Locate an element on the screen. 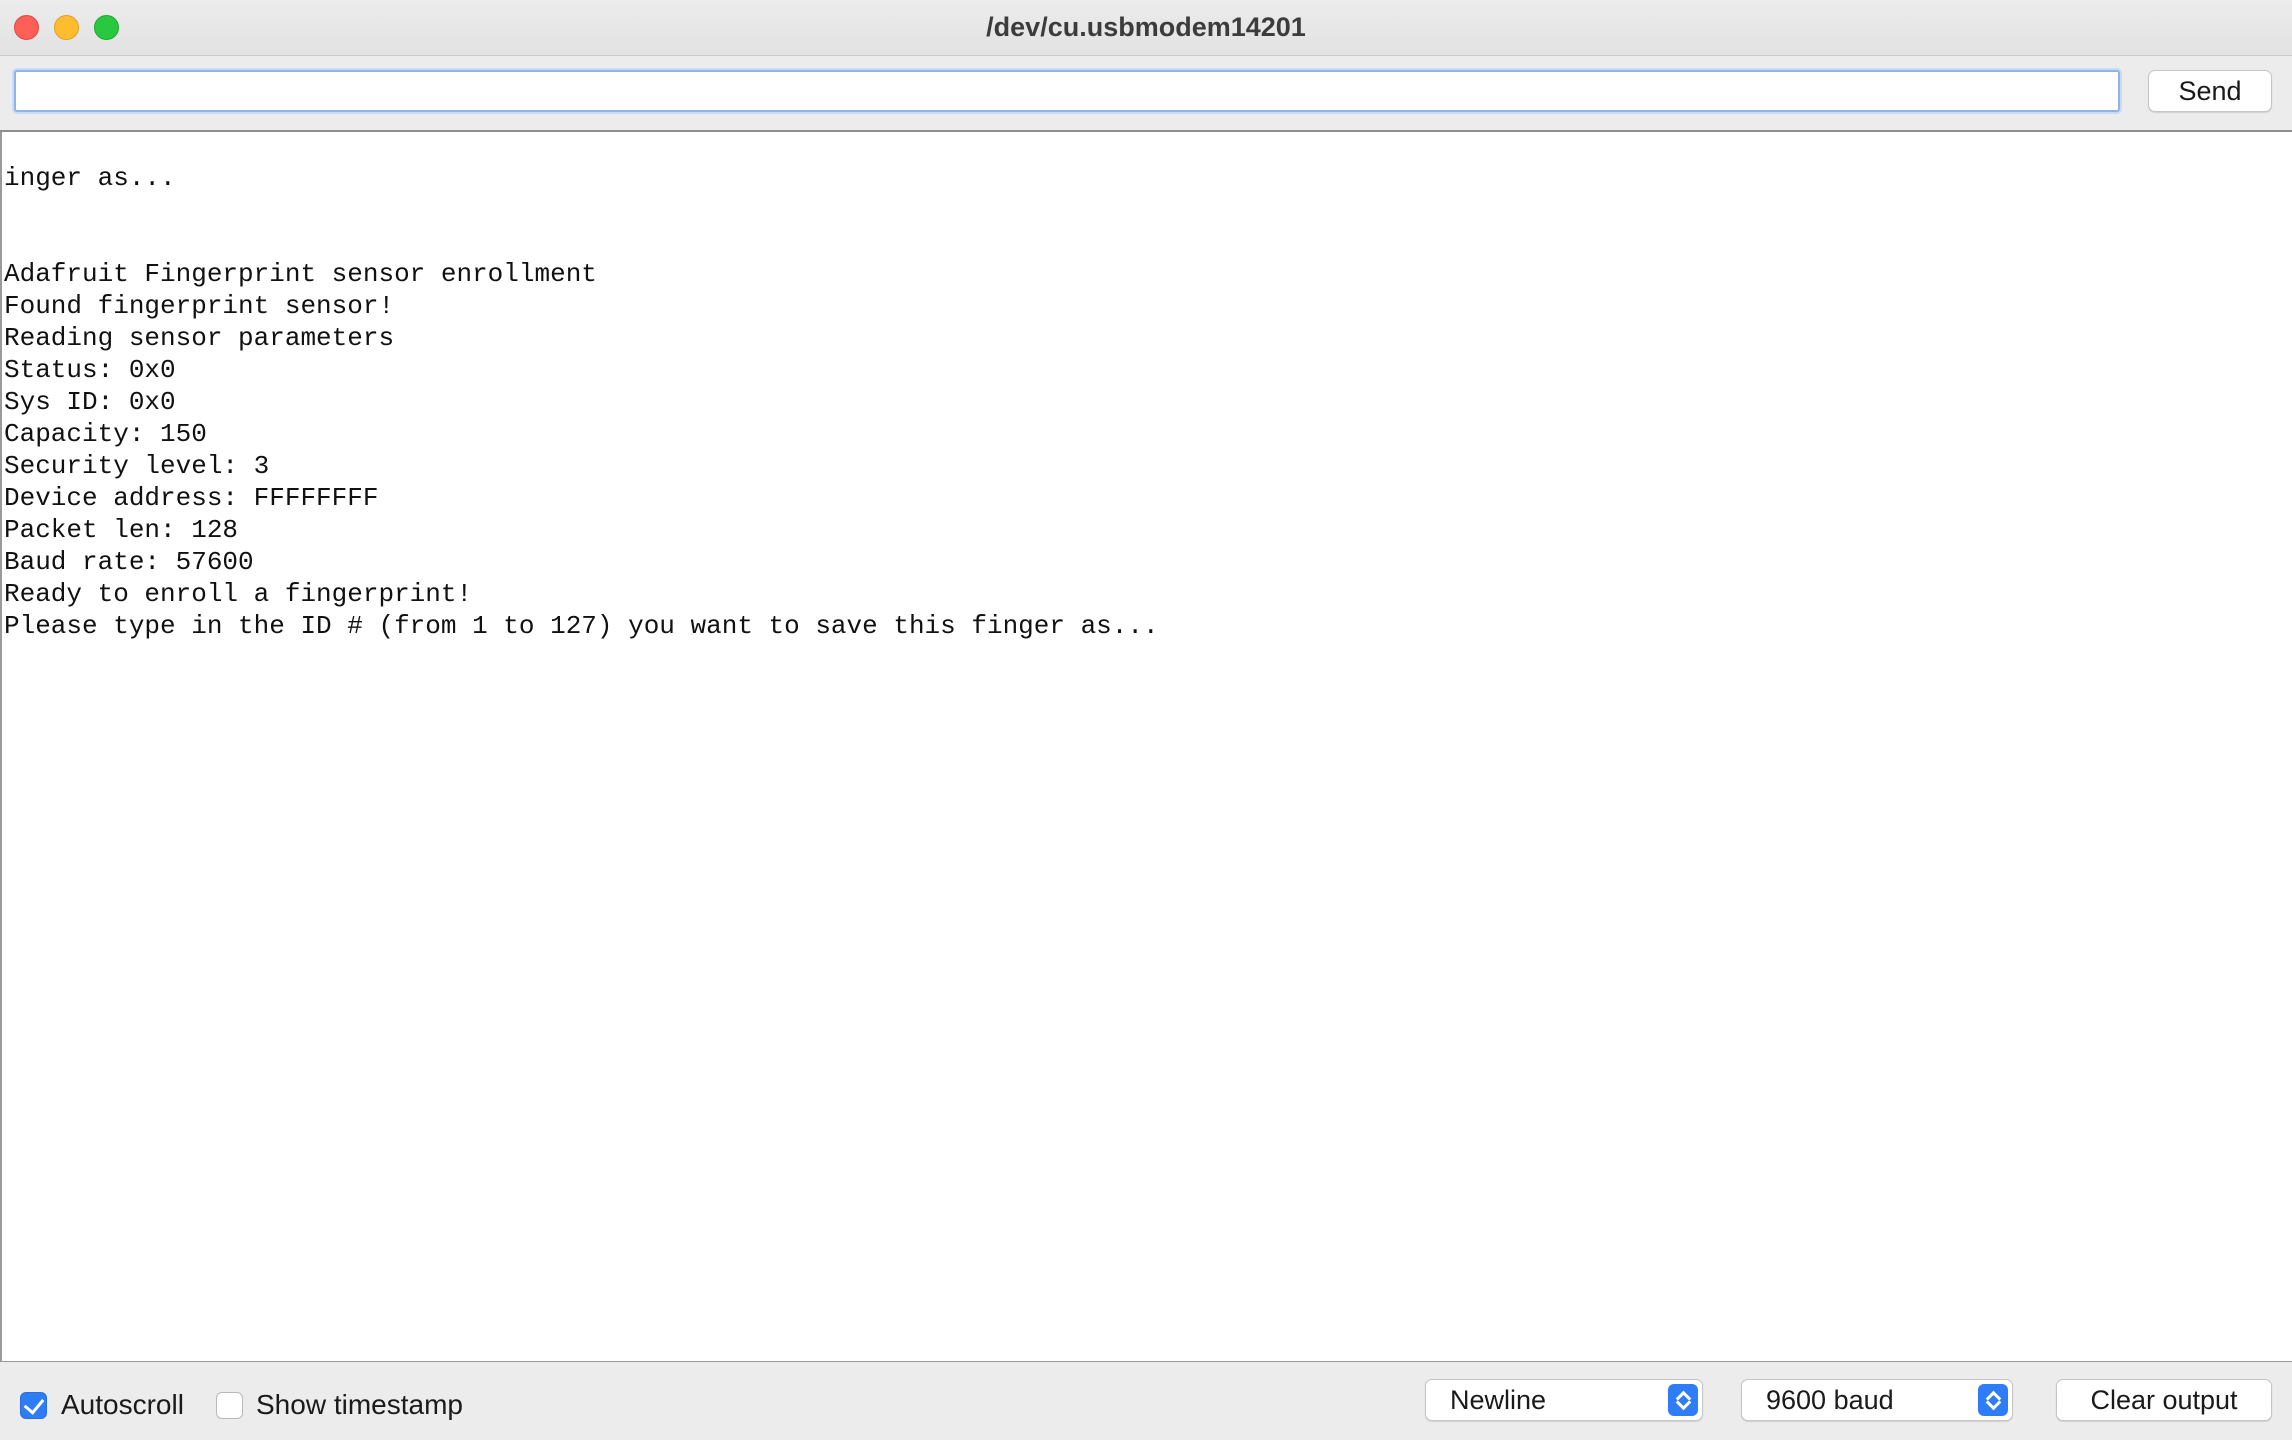 The width and height of the screenshot is (2292, 1440). window-title: /dev/cu.usbmodem14201 is located at coordinates (1146, 27).